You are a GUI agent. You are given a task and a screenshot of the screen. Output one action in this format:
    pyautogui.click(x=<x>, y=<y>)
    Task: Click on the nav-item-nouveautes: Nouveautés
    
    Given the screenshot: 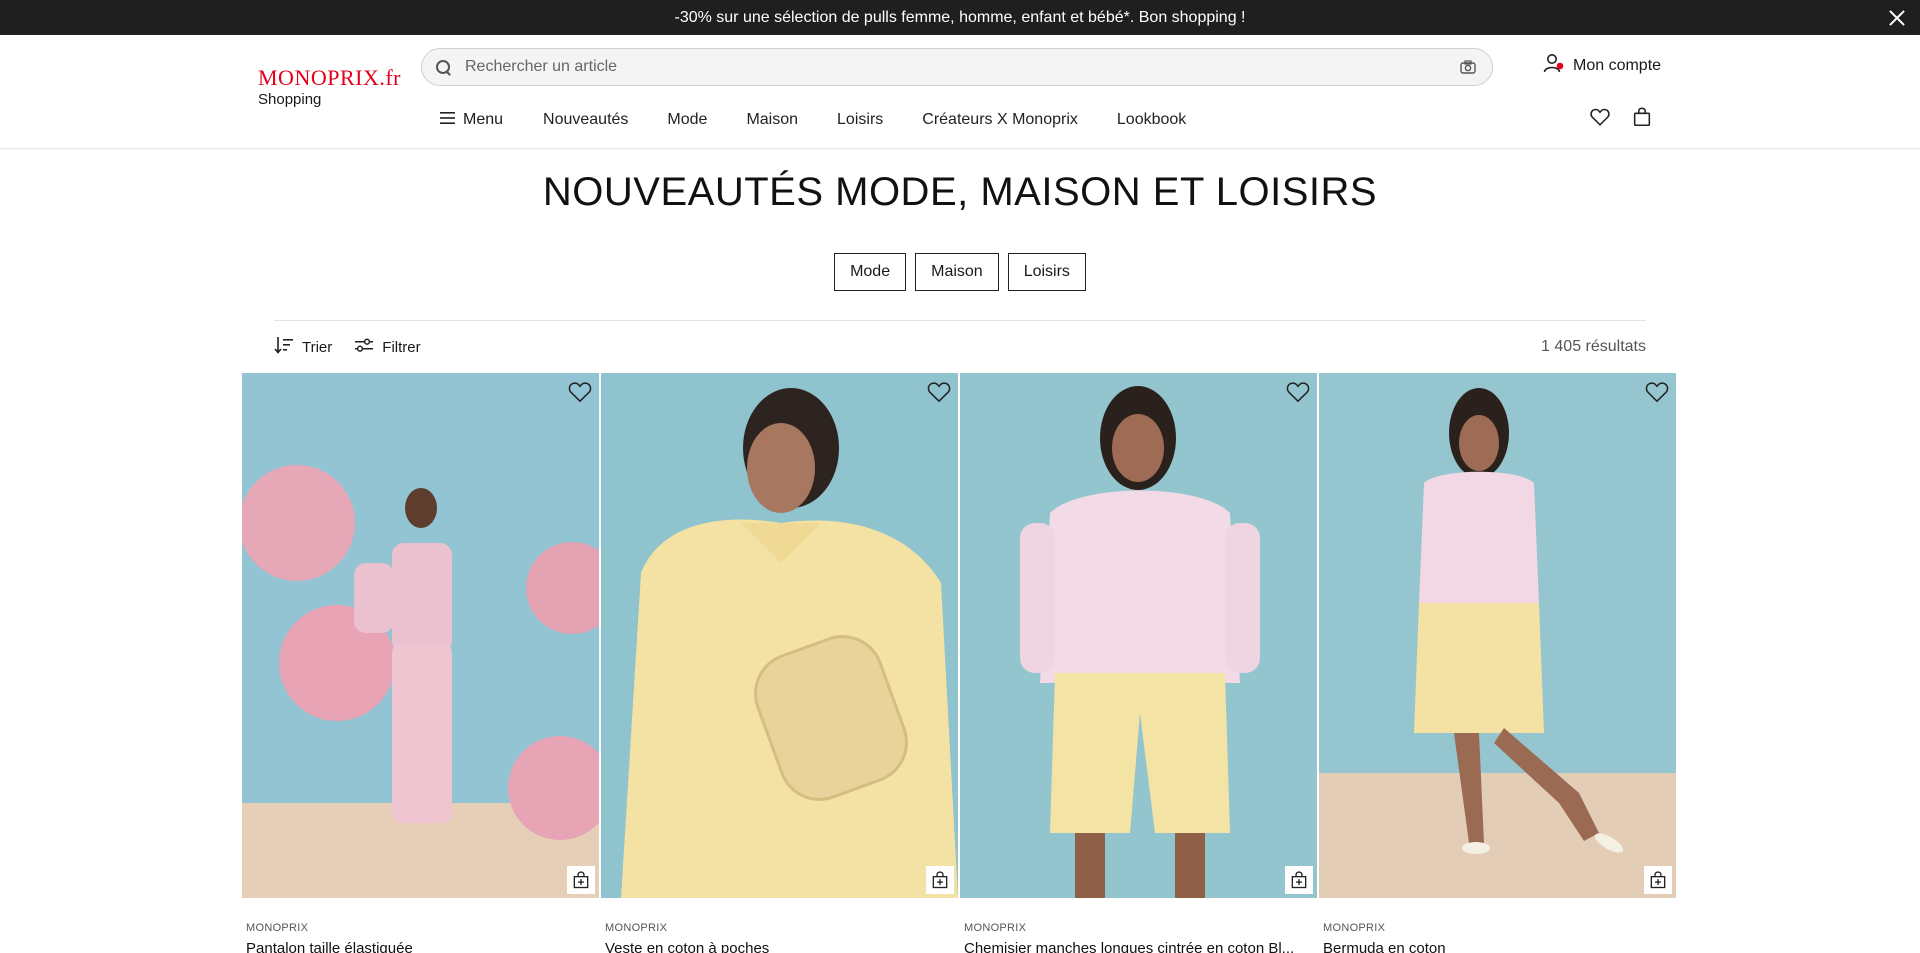 What is the action you would take?
    pyautogui.click(x=585, y=120)
    